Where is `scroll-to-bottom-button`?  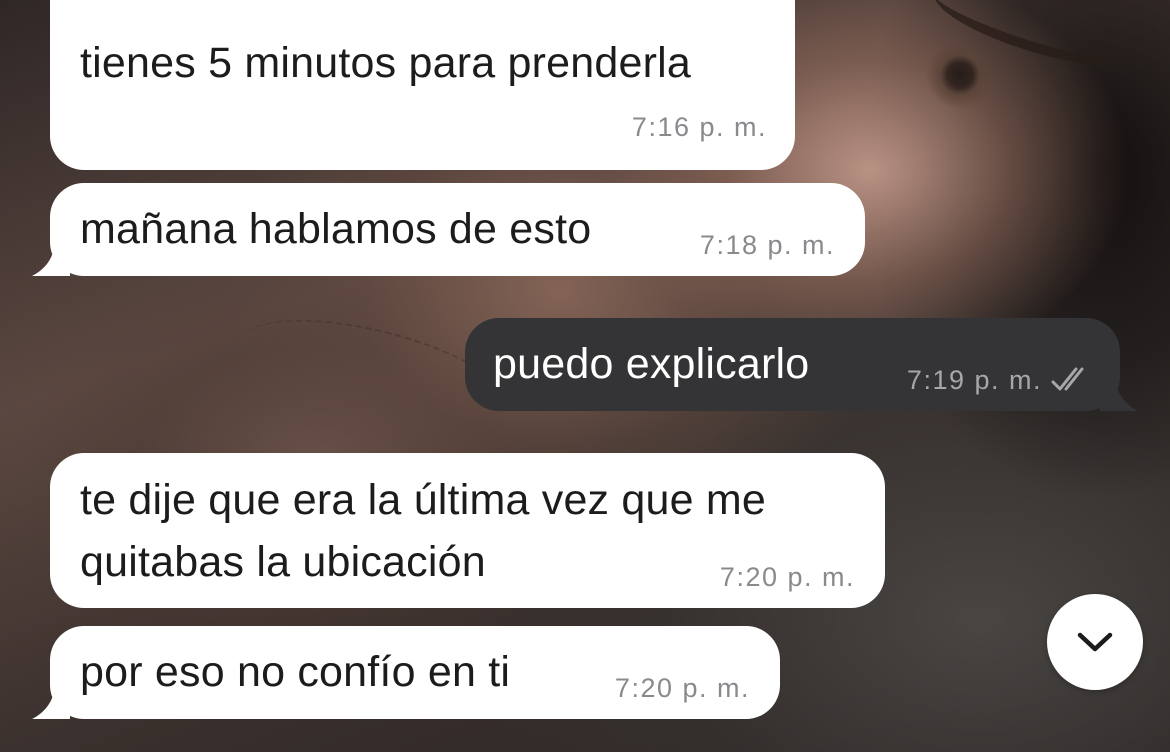
scroll-to-bottom-button is located at coordinates (1095, 642).